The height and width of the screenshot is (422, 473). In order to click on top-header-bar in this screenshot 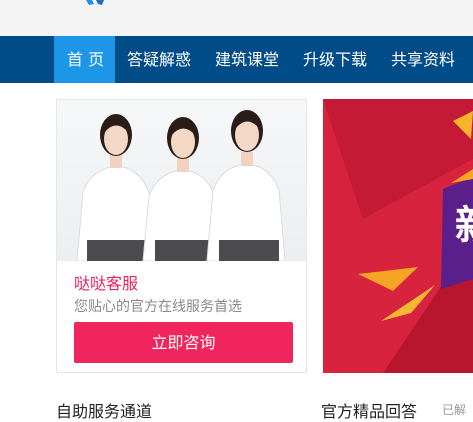, I will do `click(236, 18)`.